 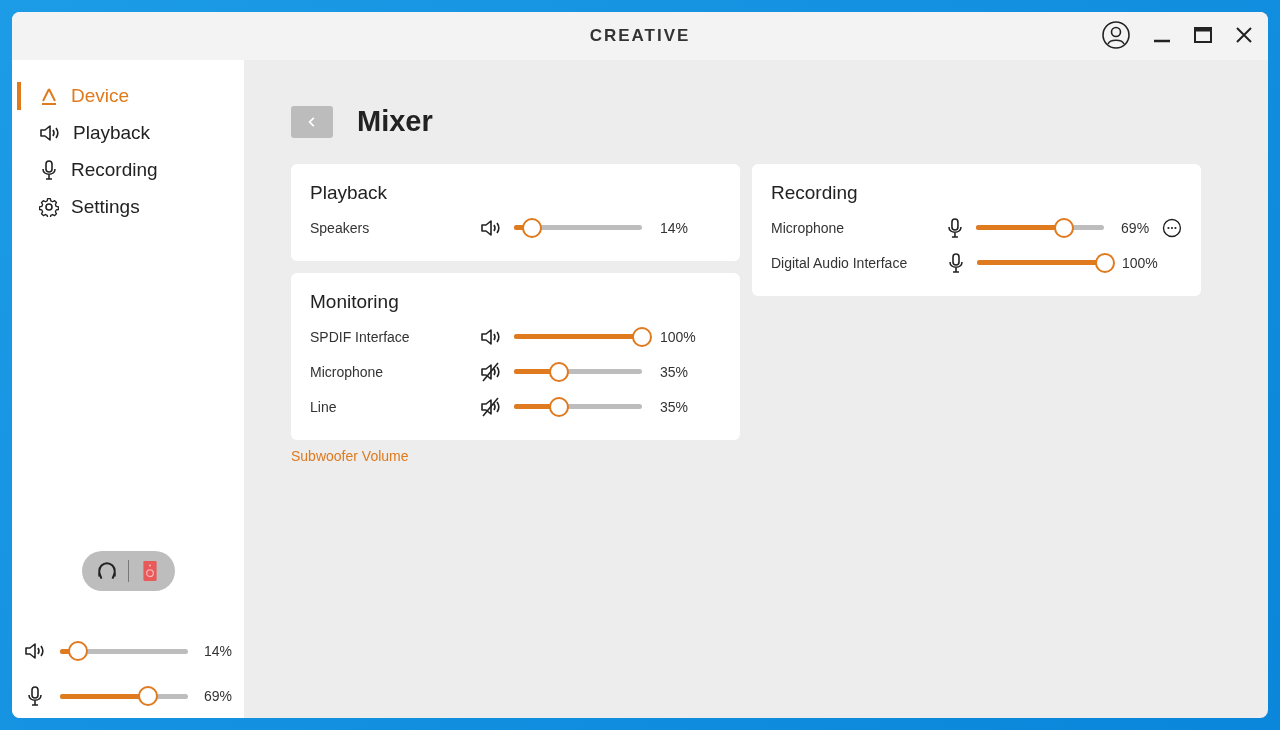 I want to click on sidebar-item: Recording, so click(x=130, y=170).